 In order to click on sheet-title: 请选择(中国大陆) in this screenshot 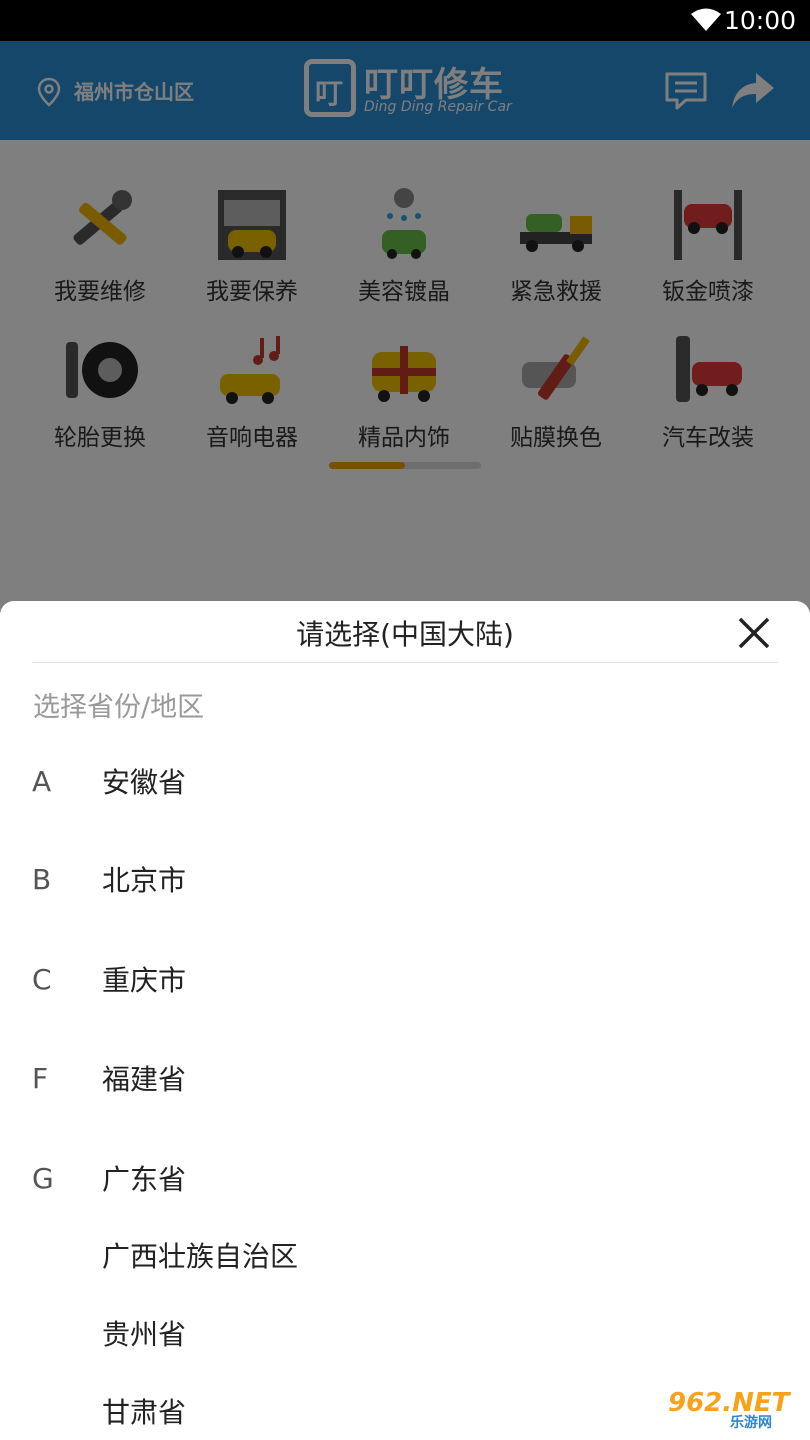, I will do `click(405, 634)`.